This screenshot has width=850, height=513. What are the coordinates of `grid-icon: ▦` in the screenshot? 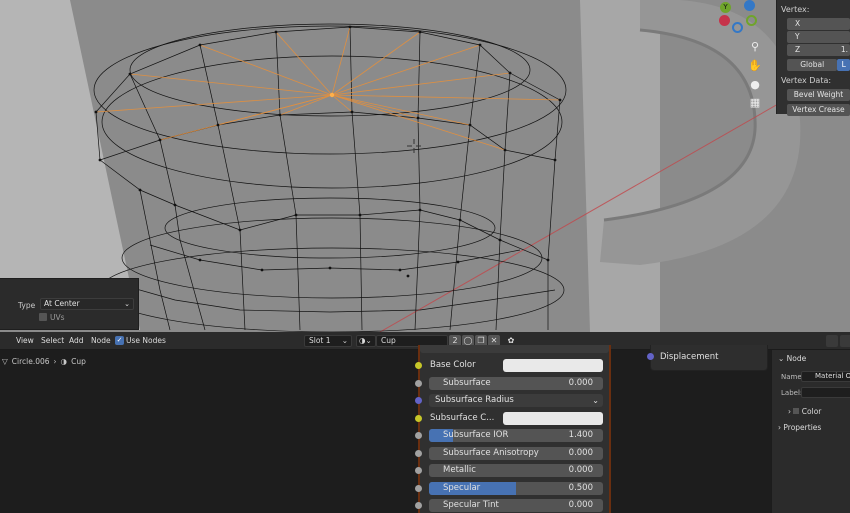 It's located at (755, 103).